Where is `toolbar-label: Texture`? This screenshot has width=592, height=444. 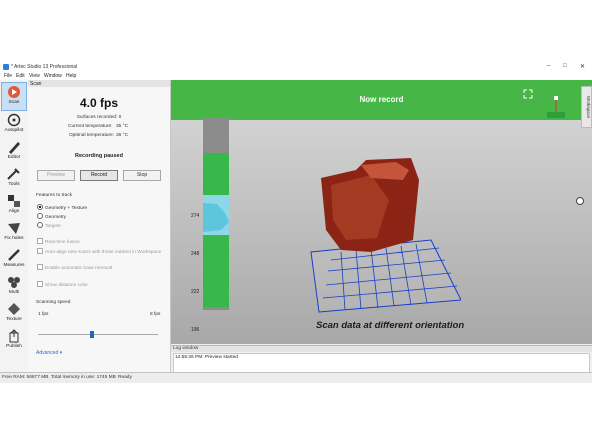 toolbar-label: Texture is located at coordinates (14, 319).